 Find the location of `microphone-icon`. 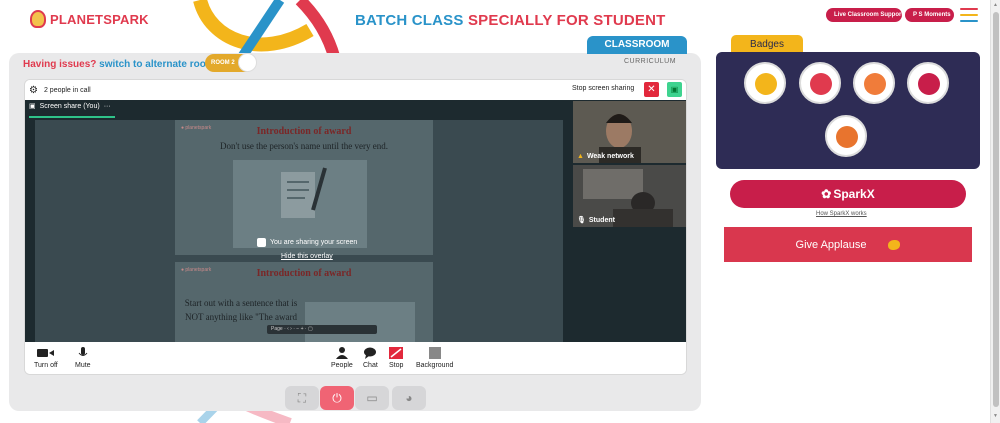

microphone-icon is located at coordinates (83, 353).